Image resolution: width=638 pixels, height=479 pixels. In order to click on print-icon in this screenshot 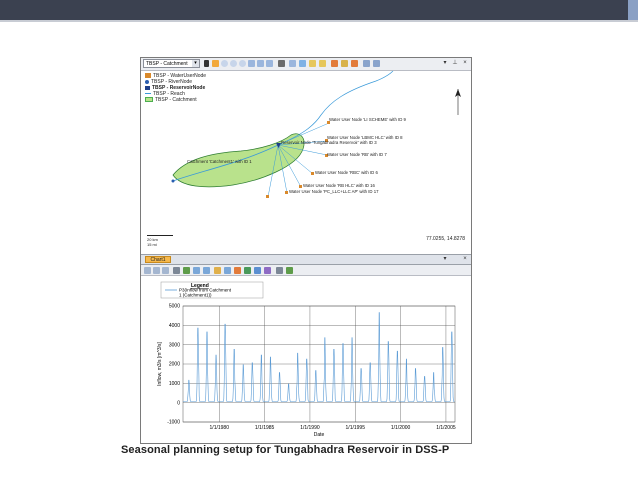, I will do `click(281, 63)`.